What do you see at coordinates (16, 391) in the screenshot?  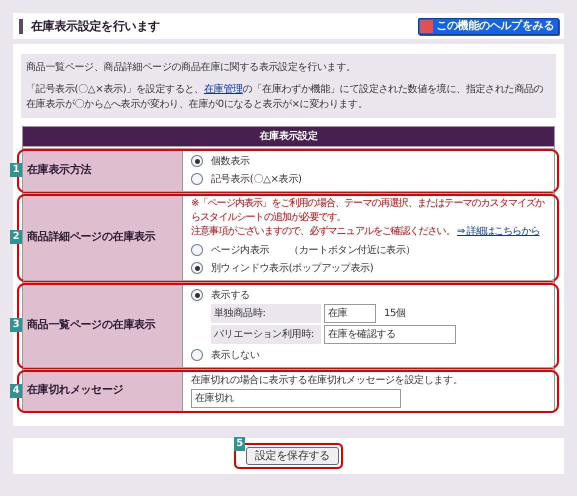 I see `step-badge: 4` at bounding box center [16, 391].